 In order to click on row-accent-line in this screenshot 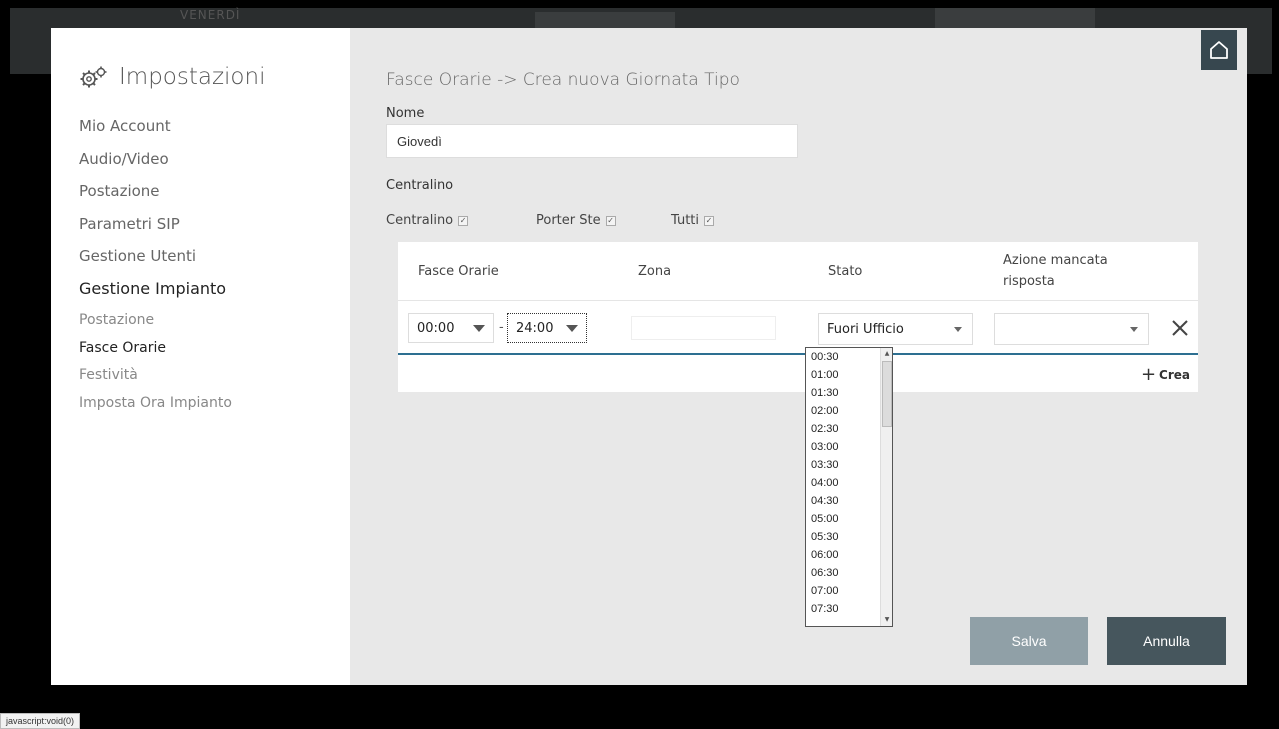, I will do `click(798, 354)`.